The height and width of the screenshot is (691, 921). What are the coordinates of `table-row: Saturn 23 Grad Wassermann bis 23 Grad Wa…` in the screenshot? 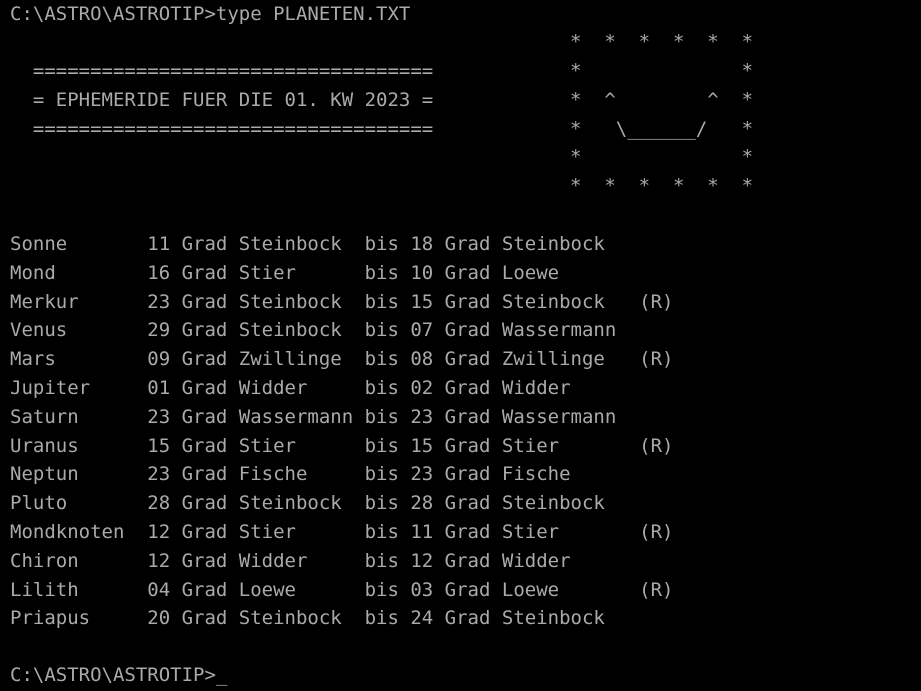 It's located at (313, 416).